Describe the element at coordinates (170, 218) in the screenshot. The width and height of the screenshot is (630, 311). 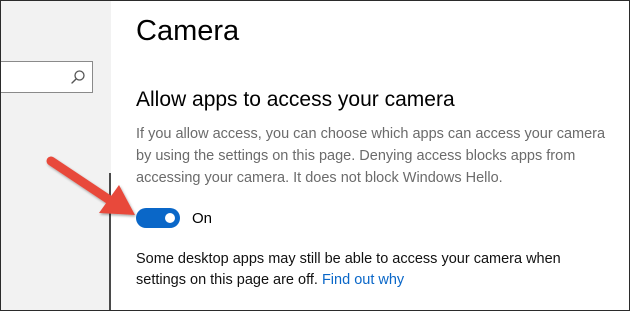
I see `toggle-knob` at that location.